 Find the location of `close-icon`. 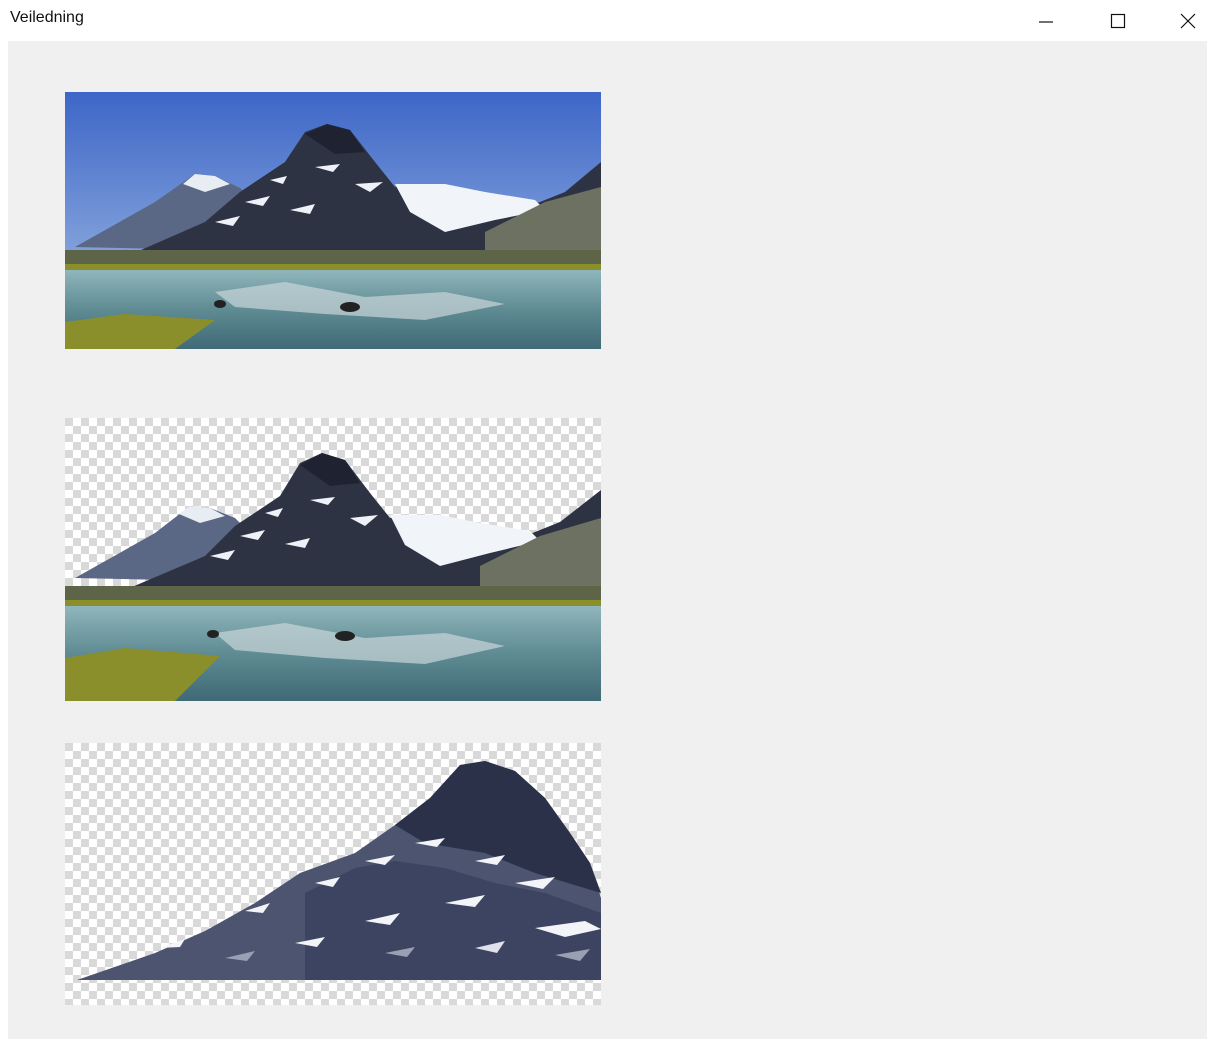

close-icon is located at coordinates (1188, 20).